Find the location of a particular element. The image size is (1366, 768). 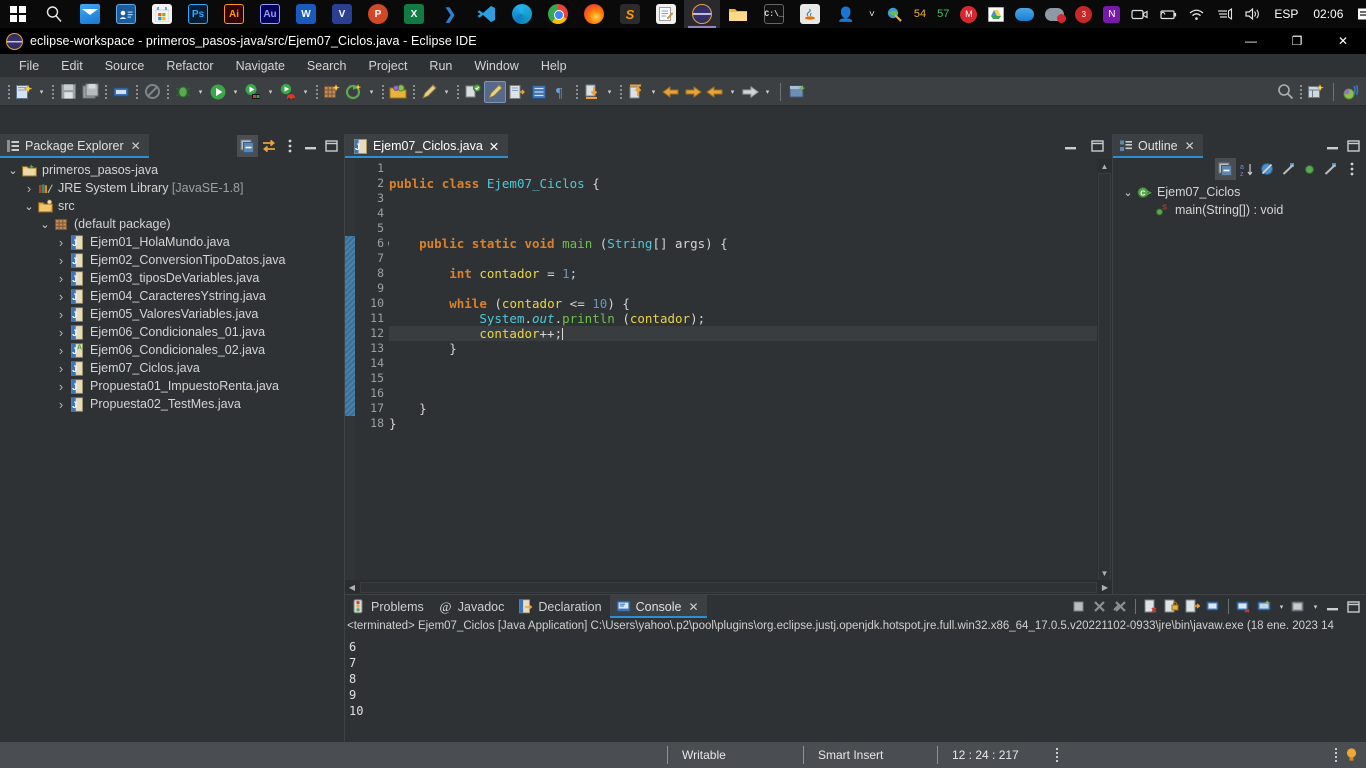

editor-maximize-icon is located at coordinates (1097, 146).